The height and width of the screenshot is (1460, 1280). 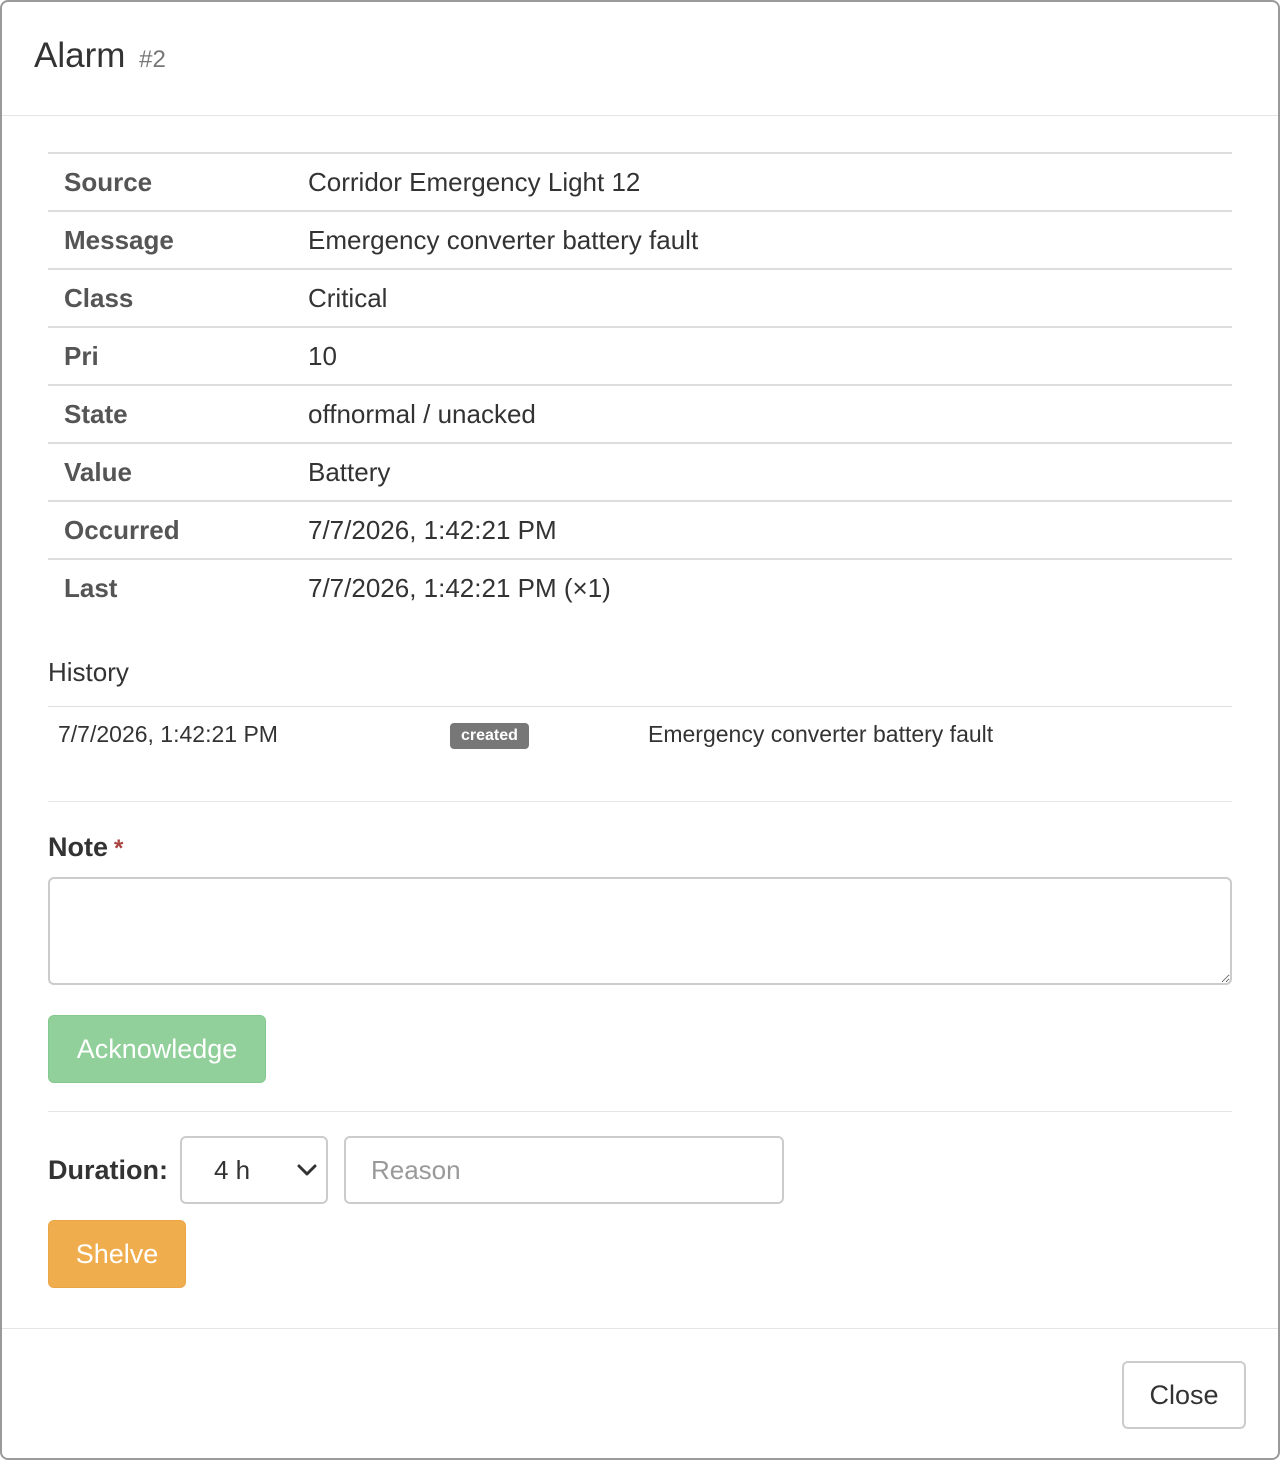 What do you see at coordinates (563, 1170) in the screenshot?
I see `reason-input` at bounding box center [563, 1170].